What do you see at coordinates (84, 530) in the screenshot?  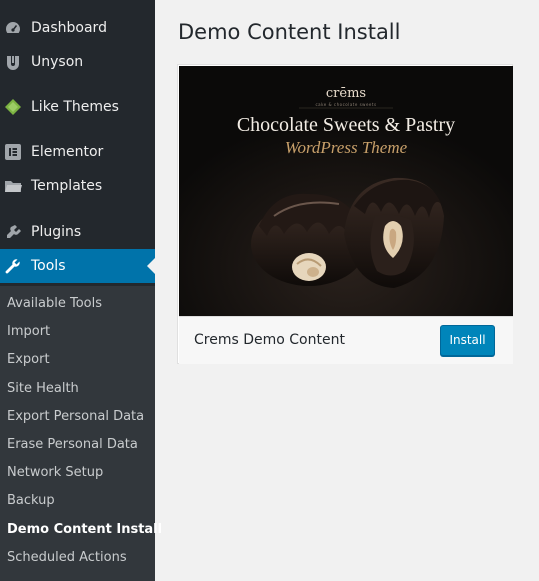 I see `submenu-item-demo-content-install: Demo Content Install` at bounding box center [84, 530].